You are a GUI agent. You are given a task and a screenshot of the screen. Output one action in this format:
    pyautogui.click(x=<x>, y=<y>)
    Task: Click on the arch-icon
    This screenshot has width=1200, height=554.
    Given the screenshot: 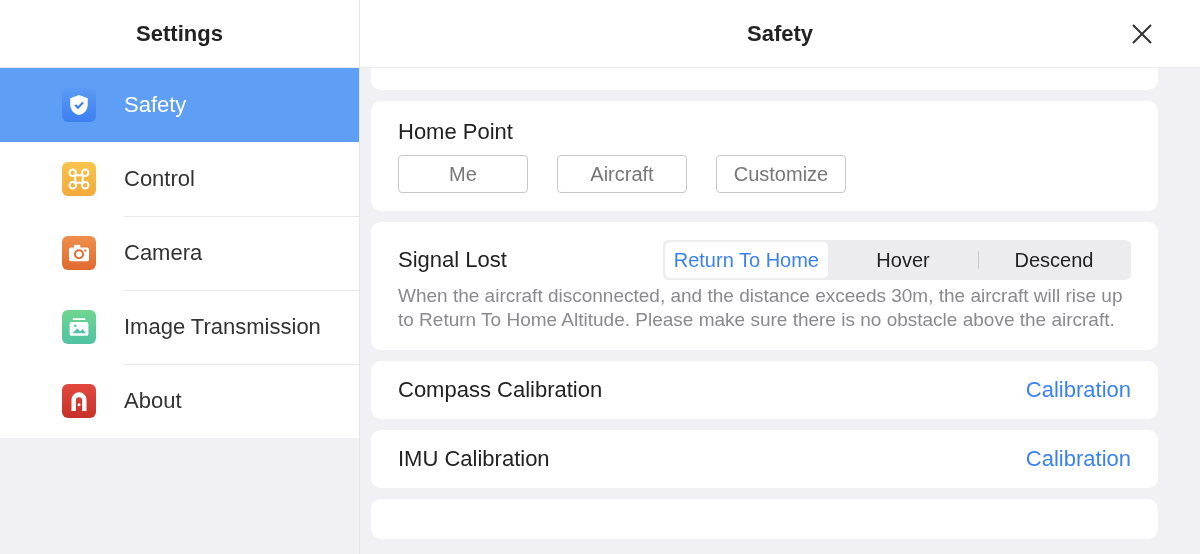 What is the action you would take?
    pyautogui.click(x=79, y=401)
    